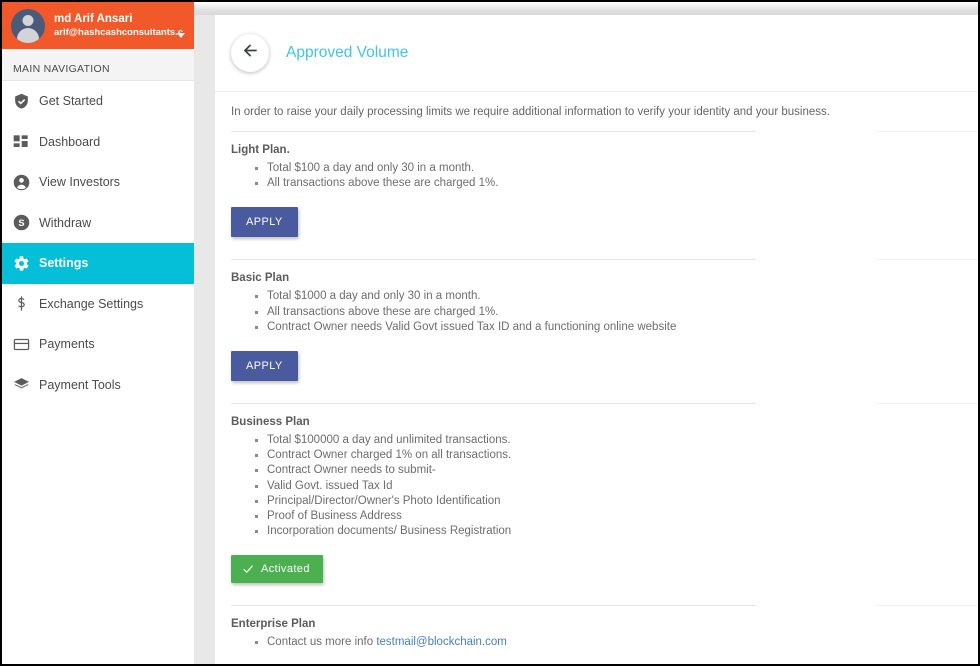 The image size is (980, 666). I want to click on sidebar-item-payment-tools: Payment Tools, so click(98, 384).